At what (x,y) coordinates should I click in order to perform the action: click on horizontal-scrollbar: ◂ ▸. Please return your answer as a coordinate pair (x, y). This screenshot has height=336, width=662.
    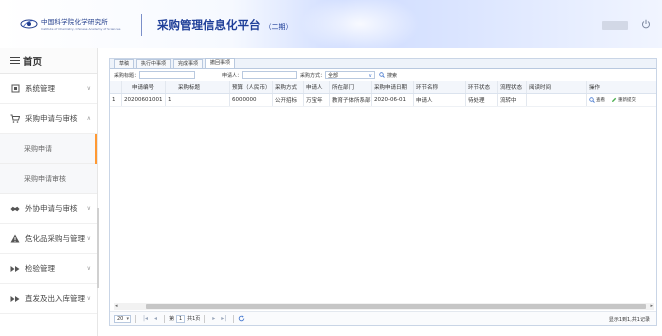
    Looking at the image, I should click on (384, 306).